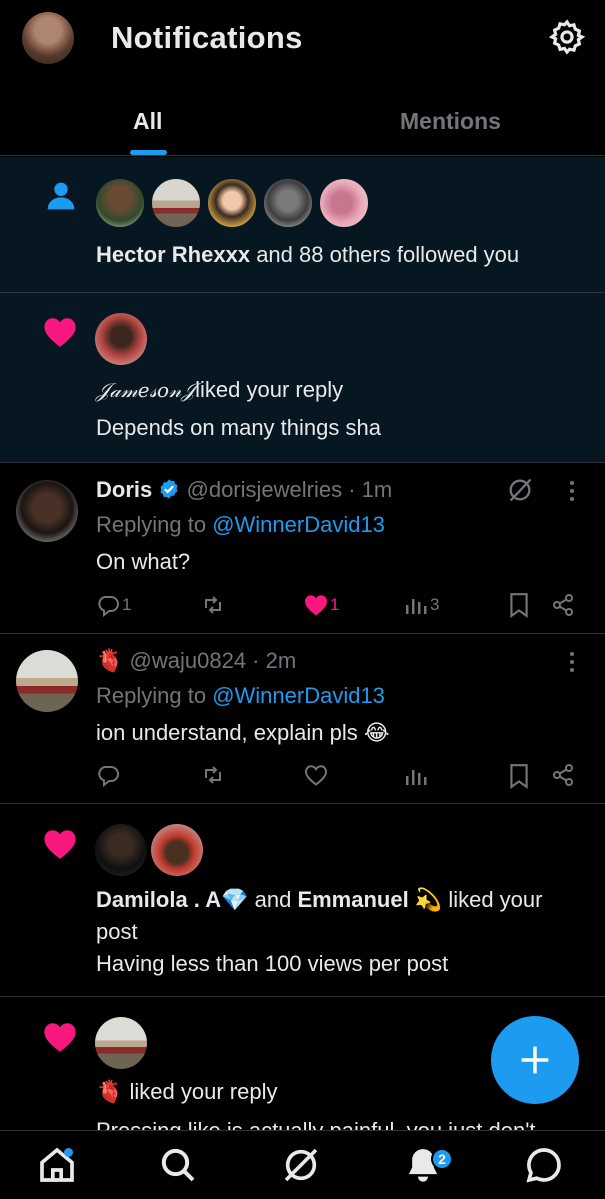 The width and height of the screenshot is (605, 1199). I want to click on reply-count: 1, so click(127, 604).